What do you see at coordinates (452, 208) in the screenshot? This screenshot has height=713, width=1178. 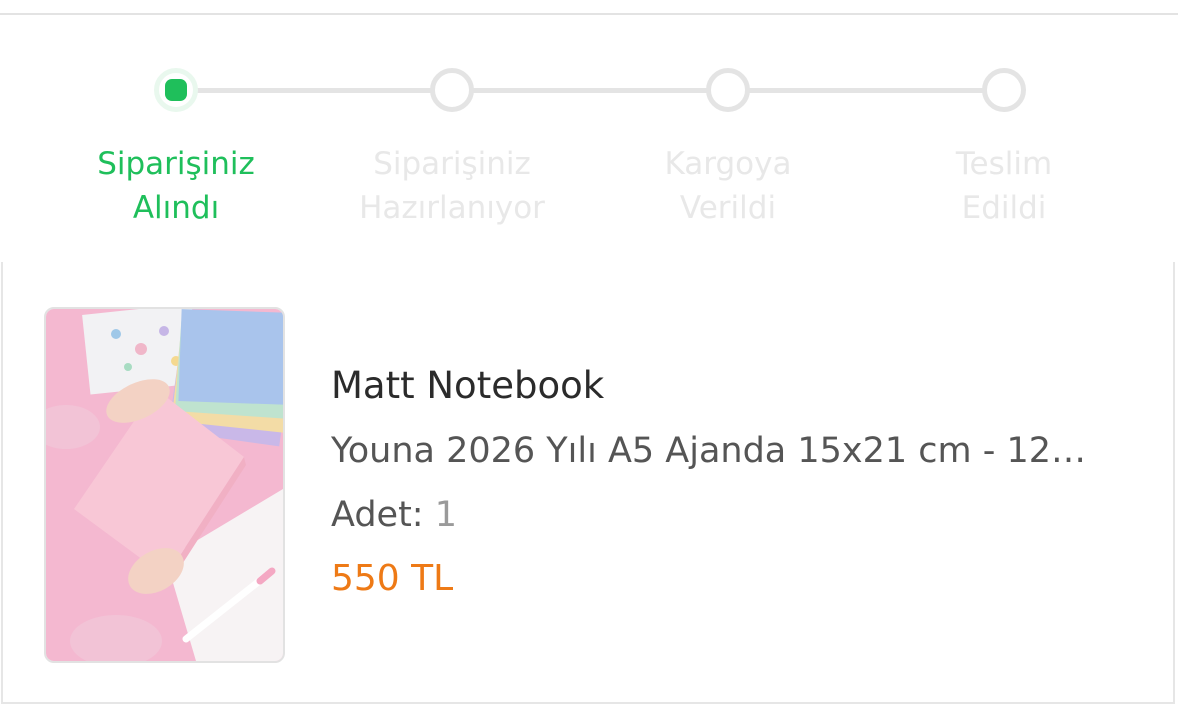 I see `step-label-line2: Hazırlanıyor` at bounding box center [452, 208].